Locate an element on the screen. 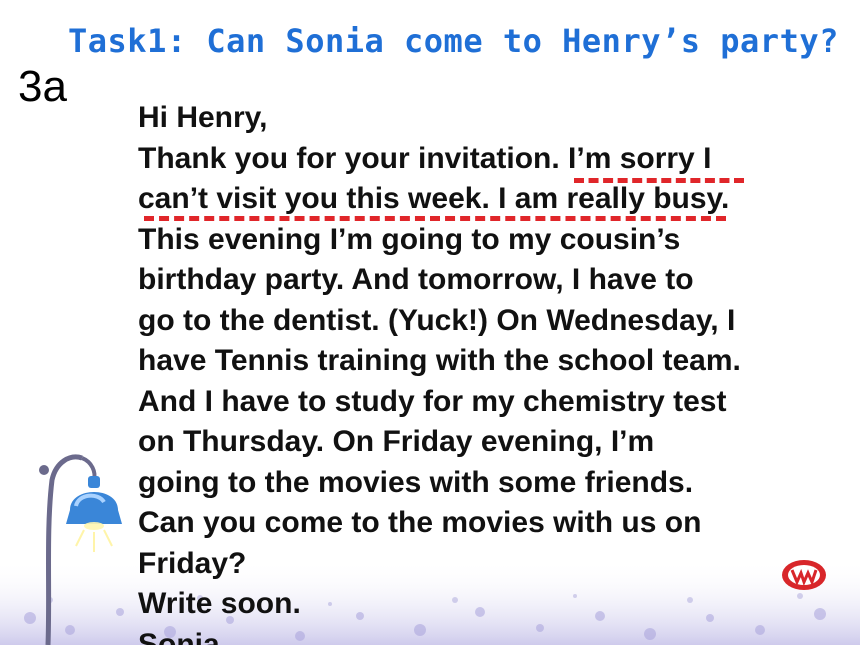  letter-line: going to the movies with some friends. is located at coordinates (416, 482).